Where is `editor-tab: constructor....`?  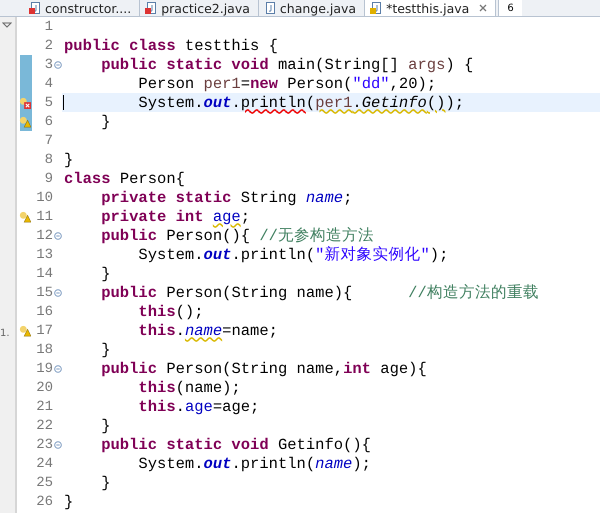
editor-tab: constructor.... is located at coordinates (82, 8).